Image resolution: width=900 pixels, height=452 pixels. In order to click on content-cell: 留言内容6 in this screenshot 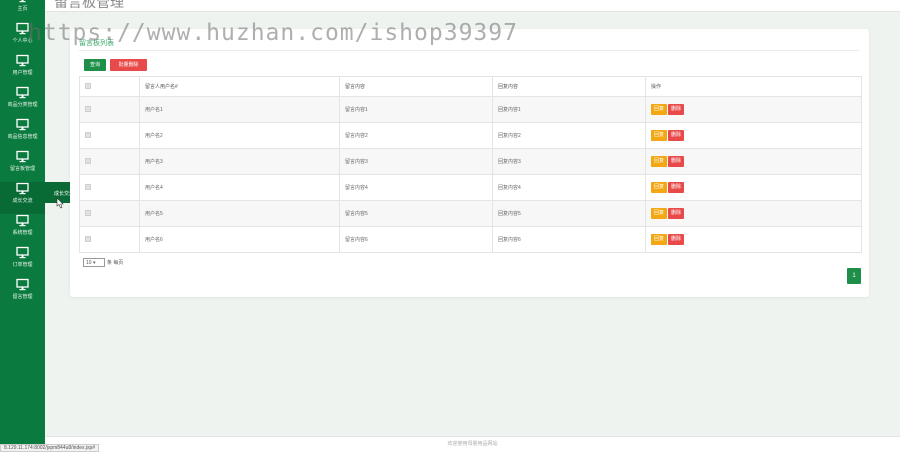, I will do `click(416, 239)`.